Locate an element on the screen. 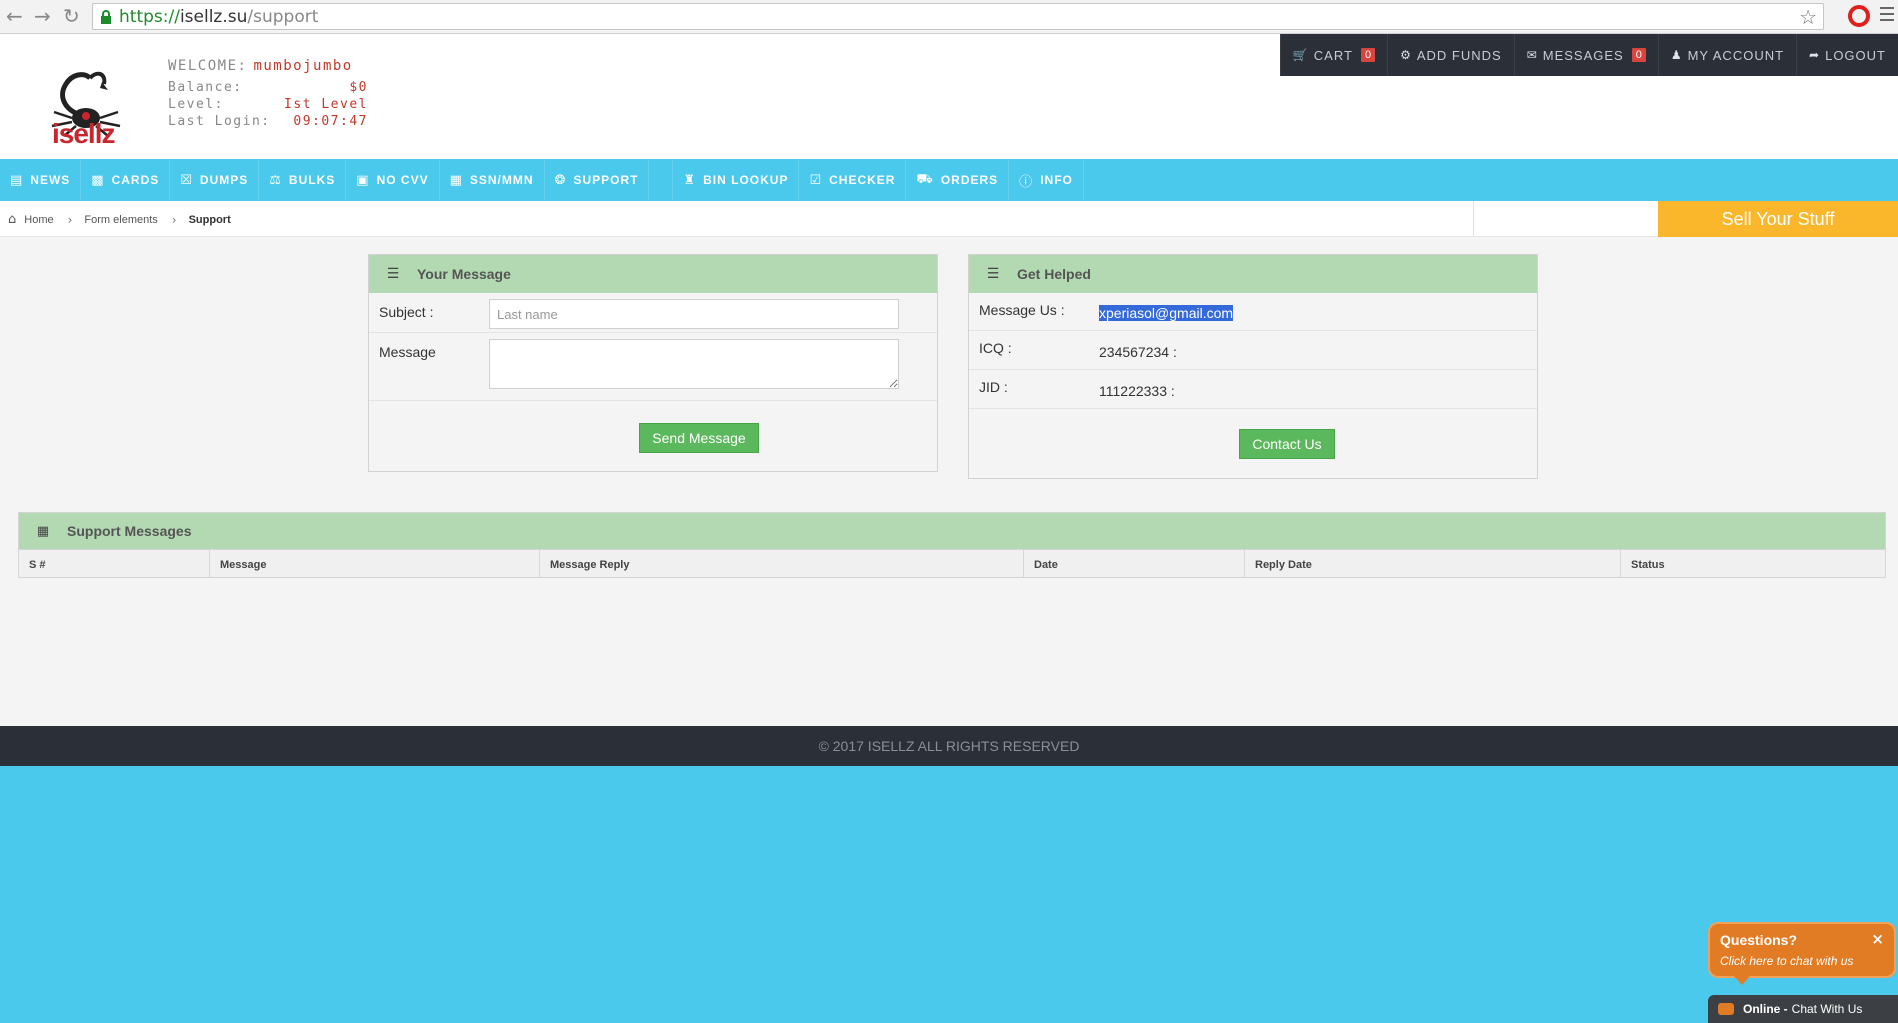  column-header: Reply Date is located at coordinates (1433, 563).